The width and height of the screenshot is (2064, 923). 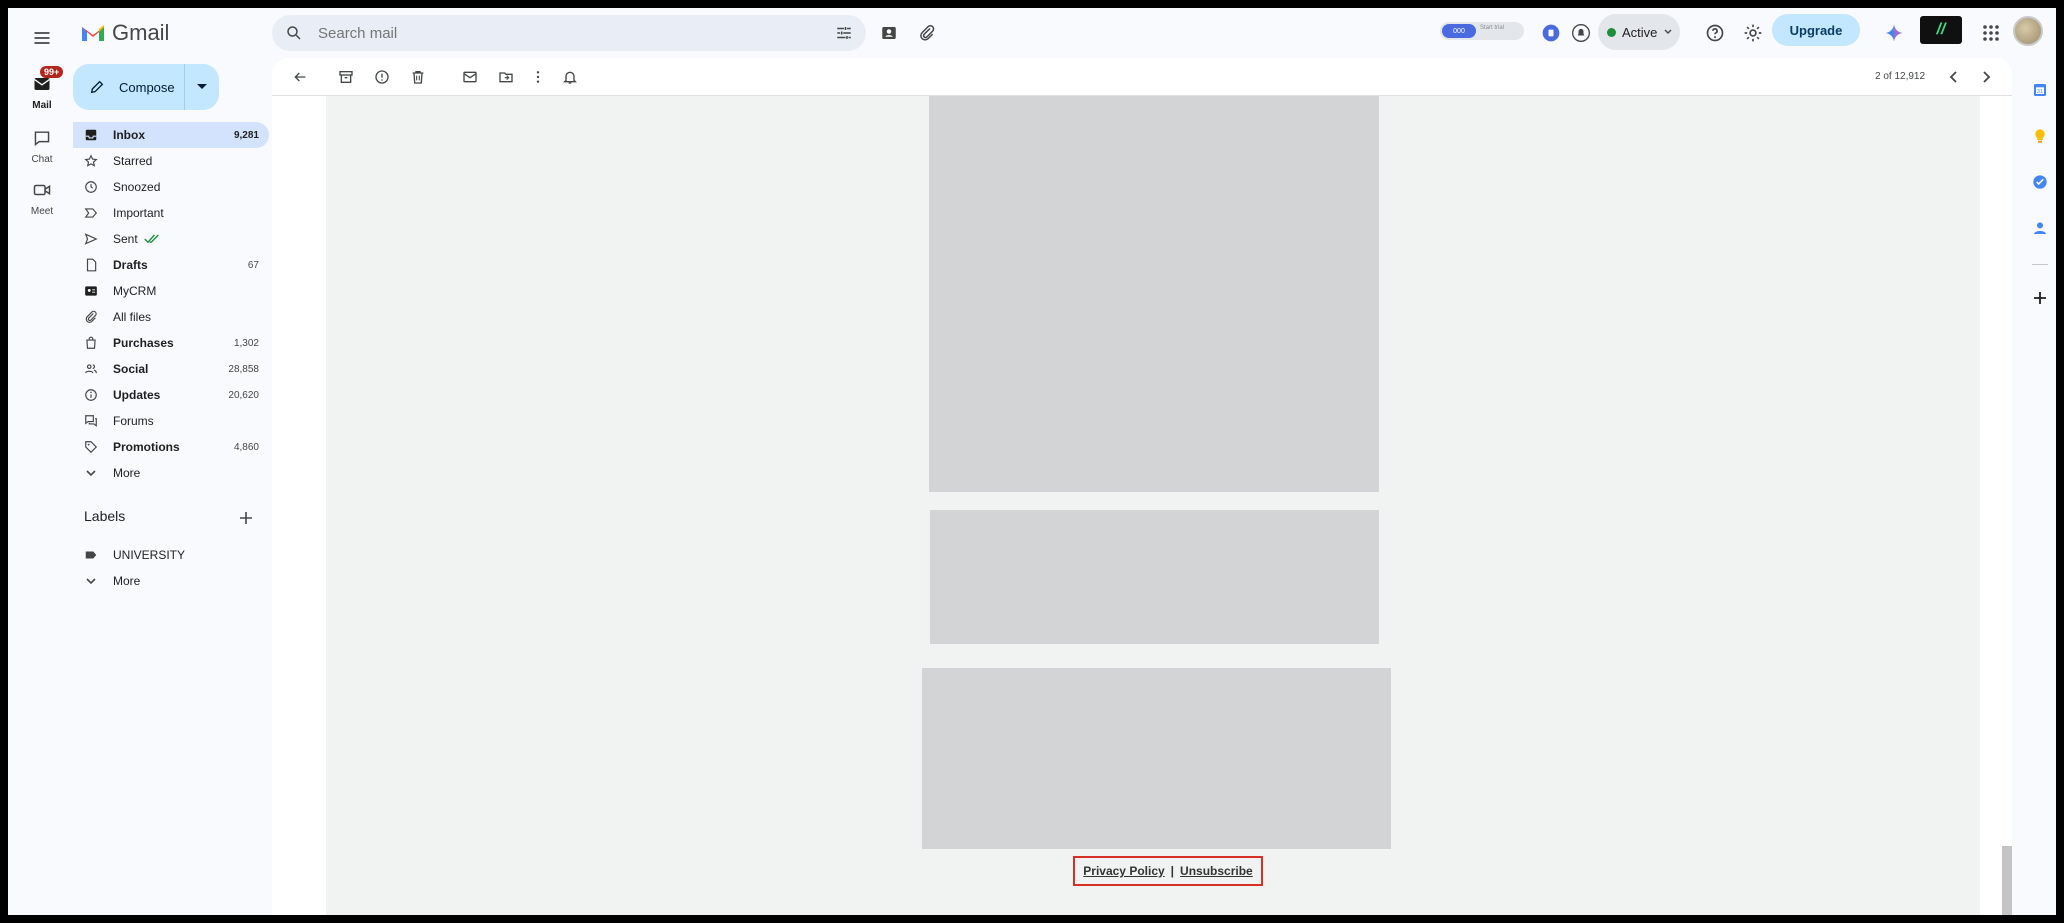 I want to click on svg-text: 31, so click(x=2040, y=92).